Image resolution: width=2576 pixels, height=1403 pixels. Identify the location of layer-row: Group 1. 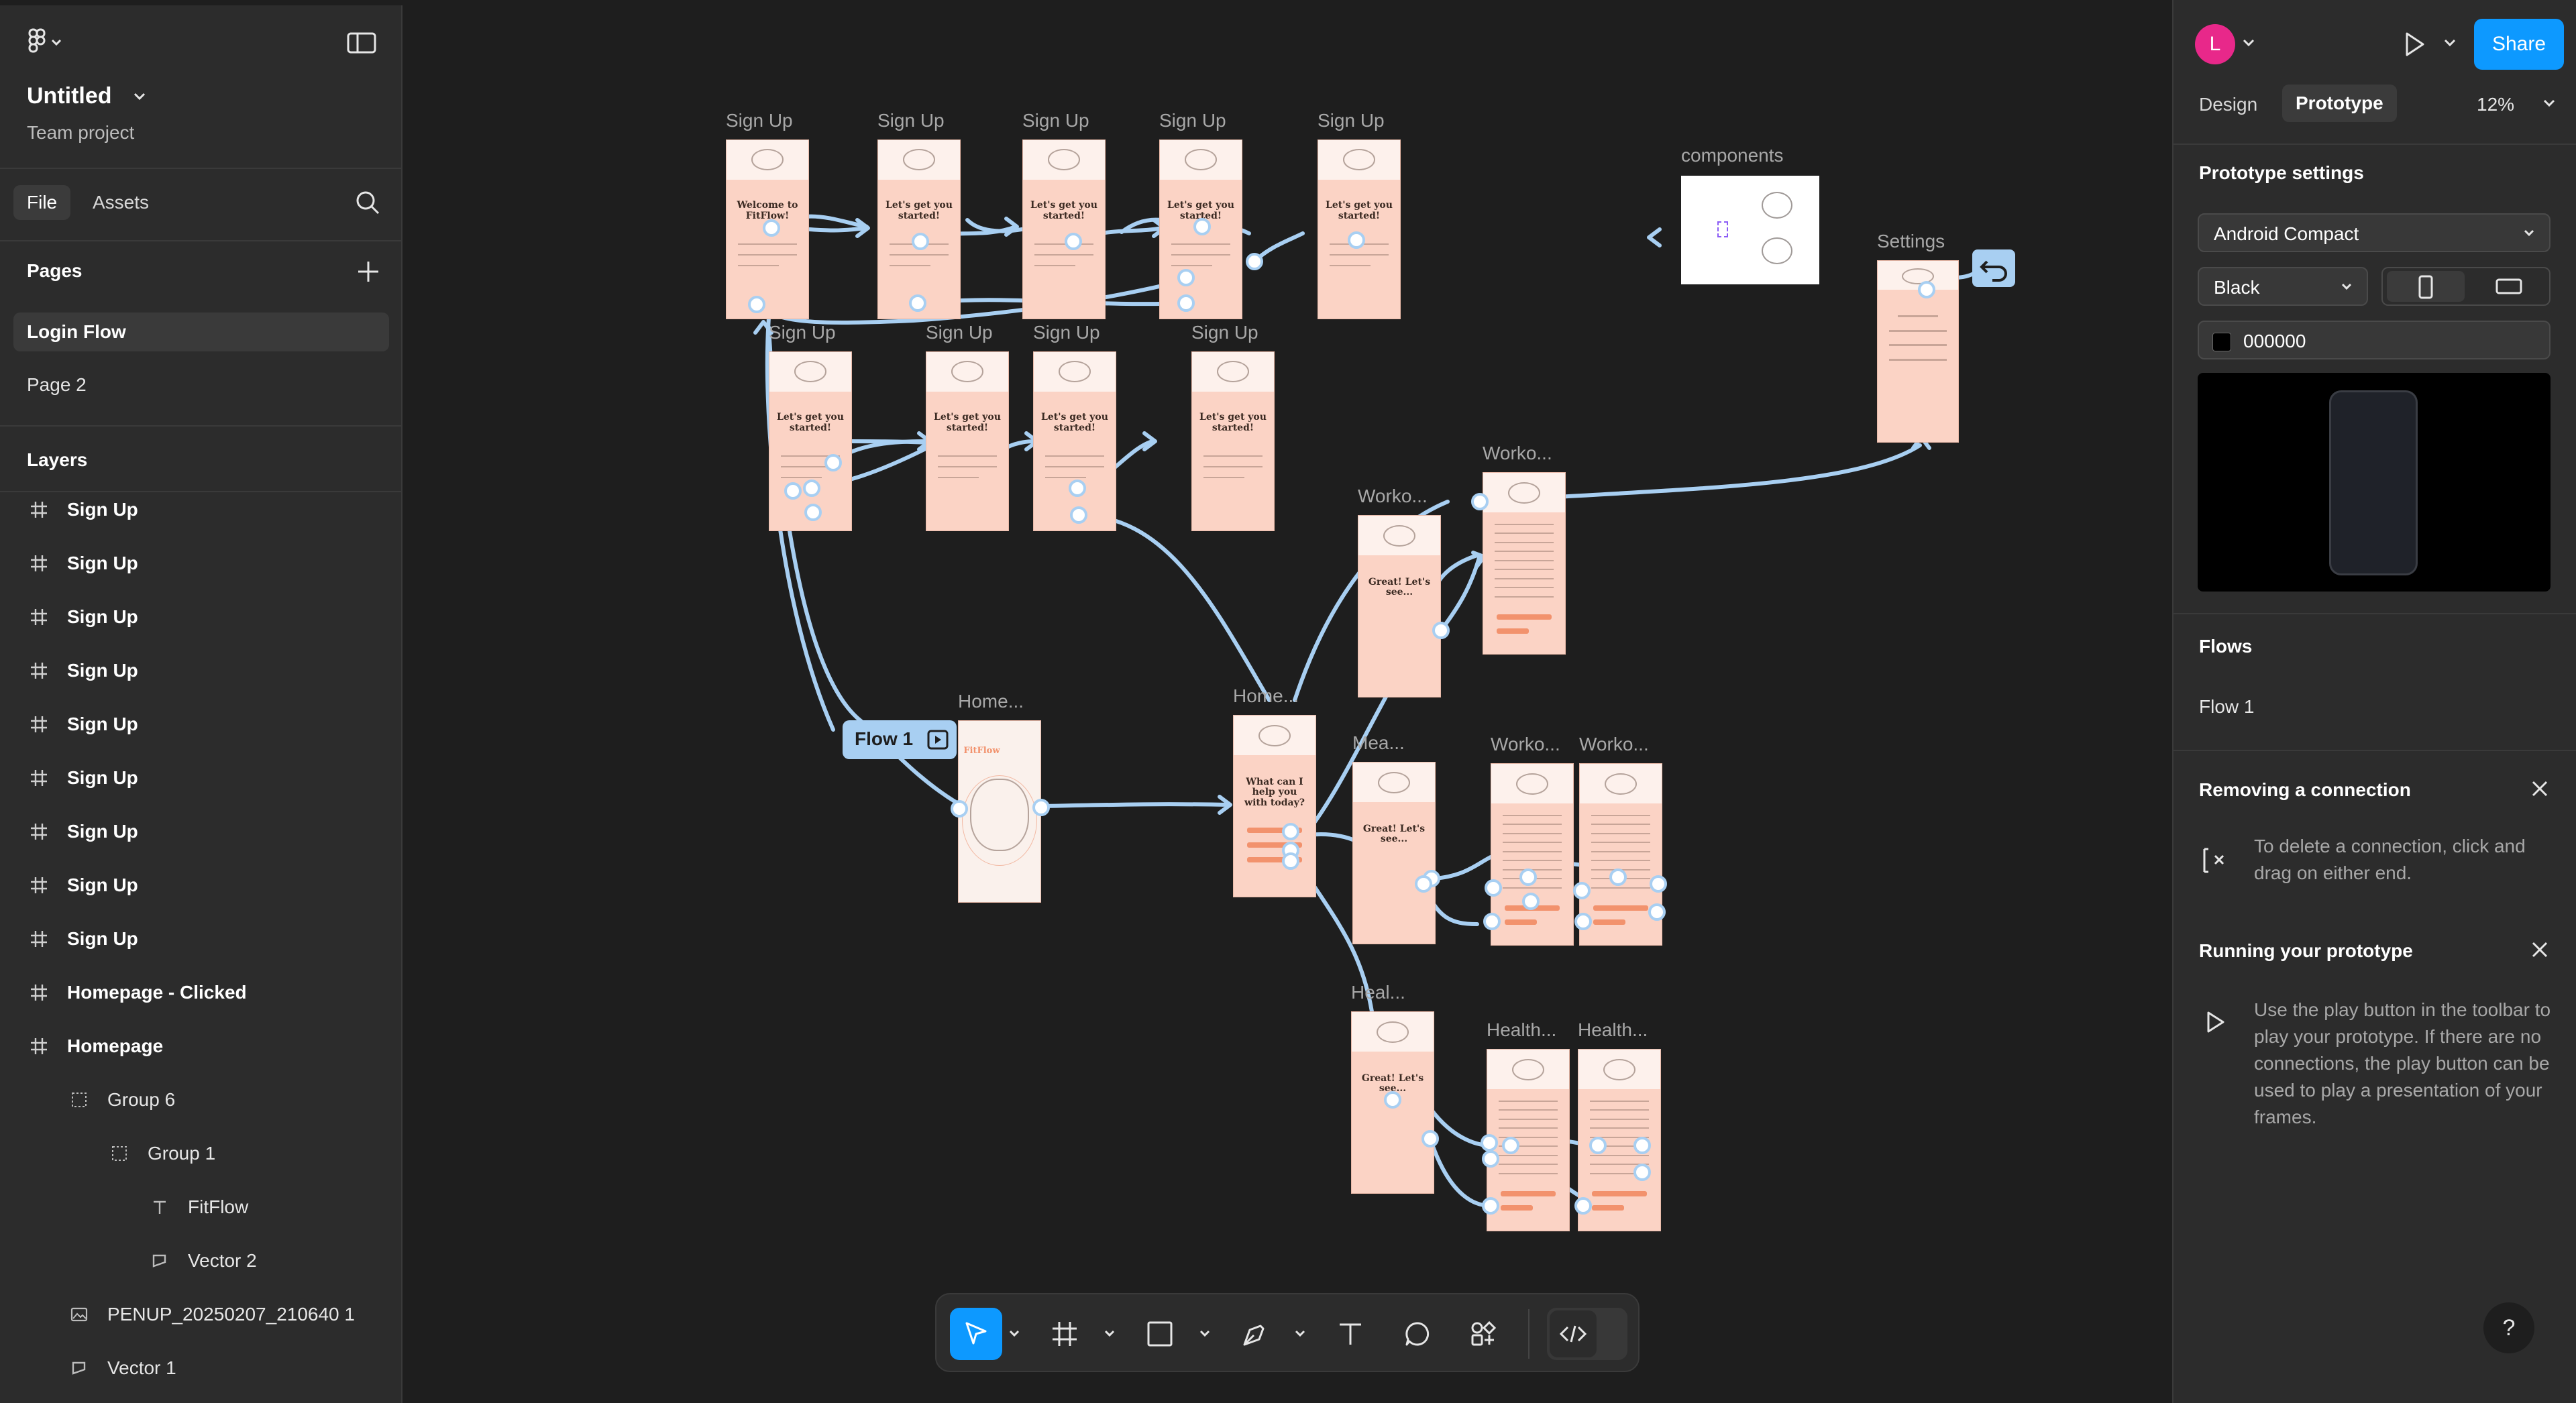
(200, 1154).